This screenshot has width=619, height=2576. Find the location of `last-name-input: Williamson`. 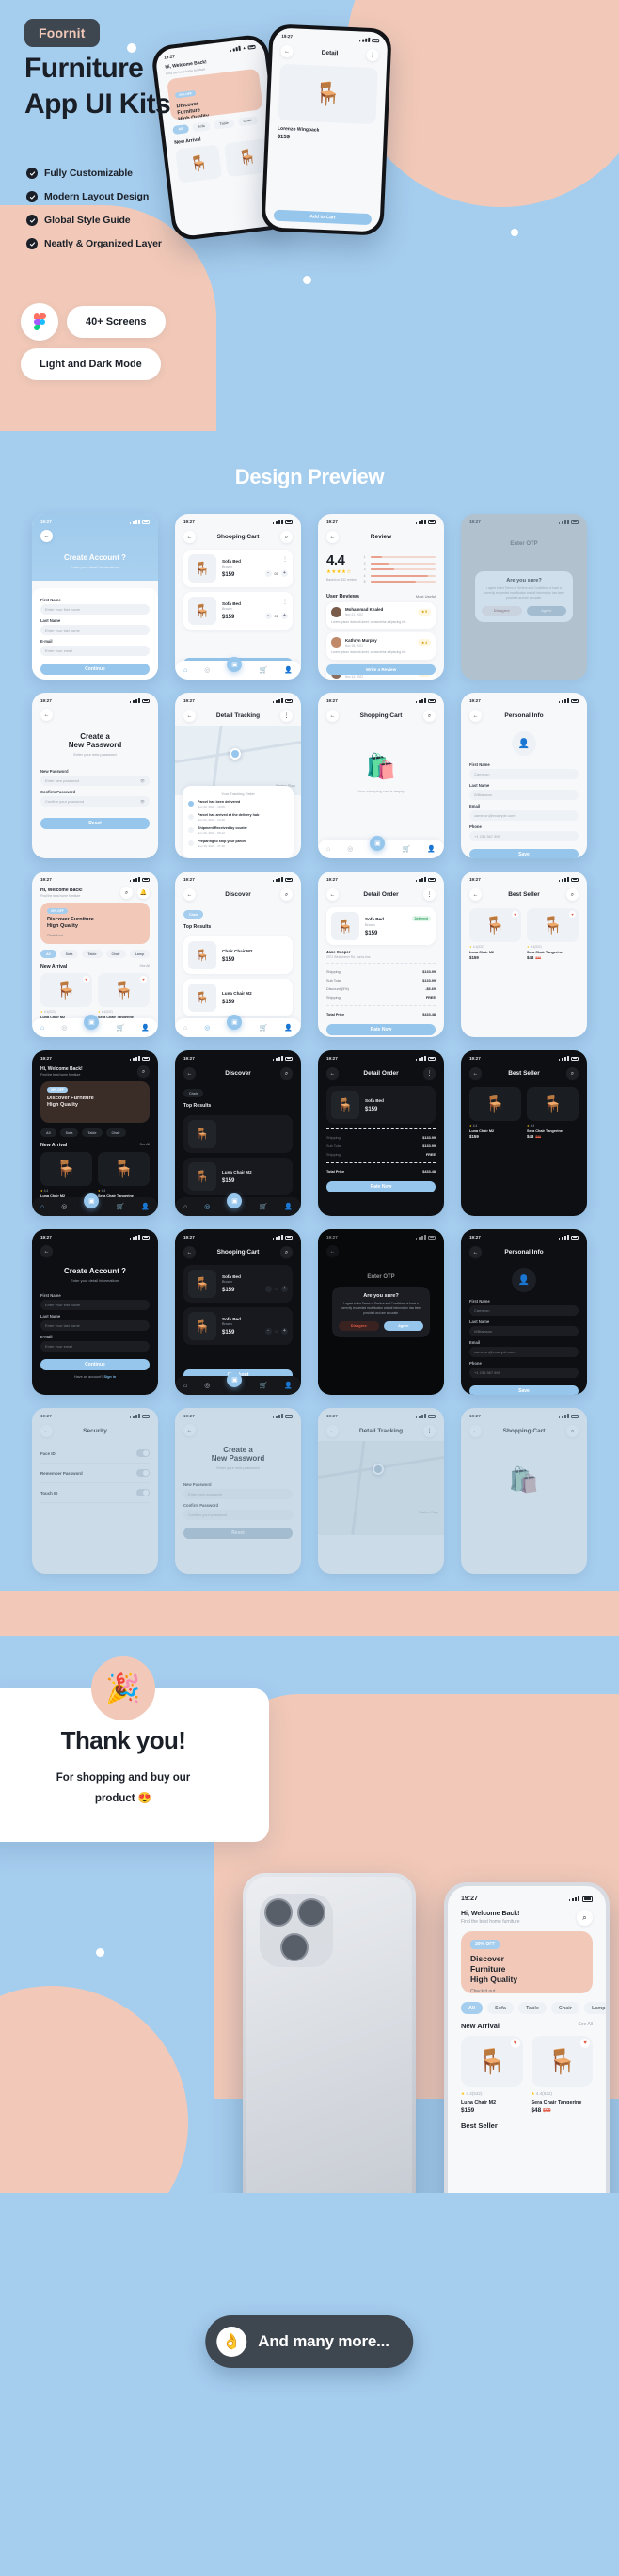

last-name-input: Williamson is located at coordinates (524, 795).